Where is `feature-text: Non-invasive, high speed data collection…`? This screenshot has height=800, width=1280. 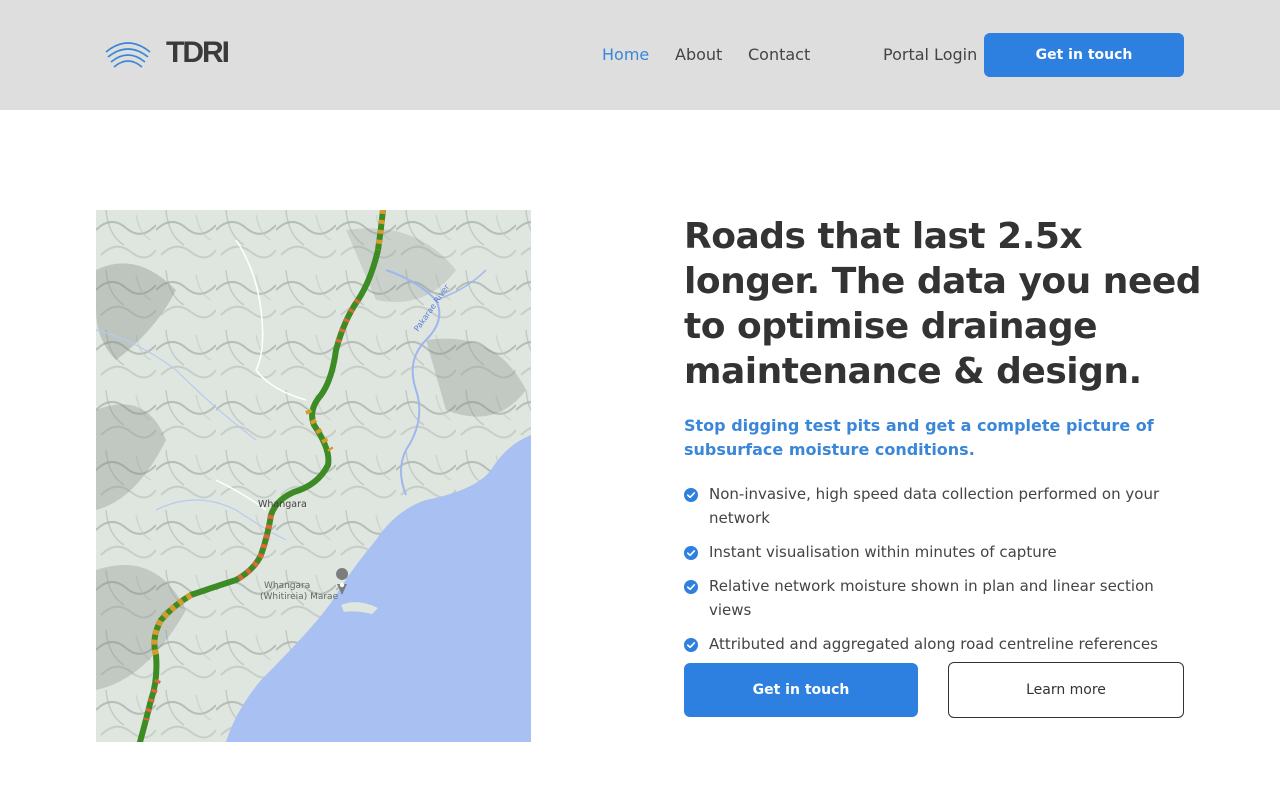 feature-text: Non-invasive, high speed data collection… is located at coordinates (934, 506).